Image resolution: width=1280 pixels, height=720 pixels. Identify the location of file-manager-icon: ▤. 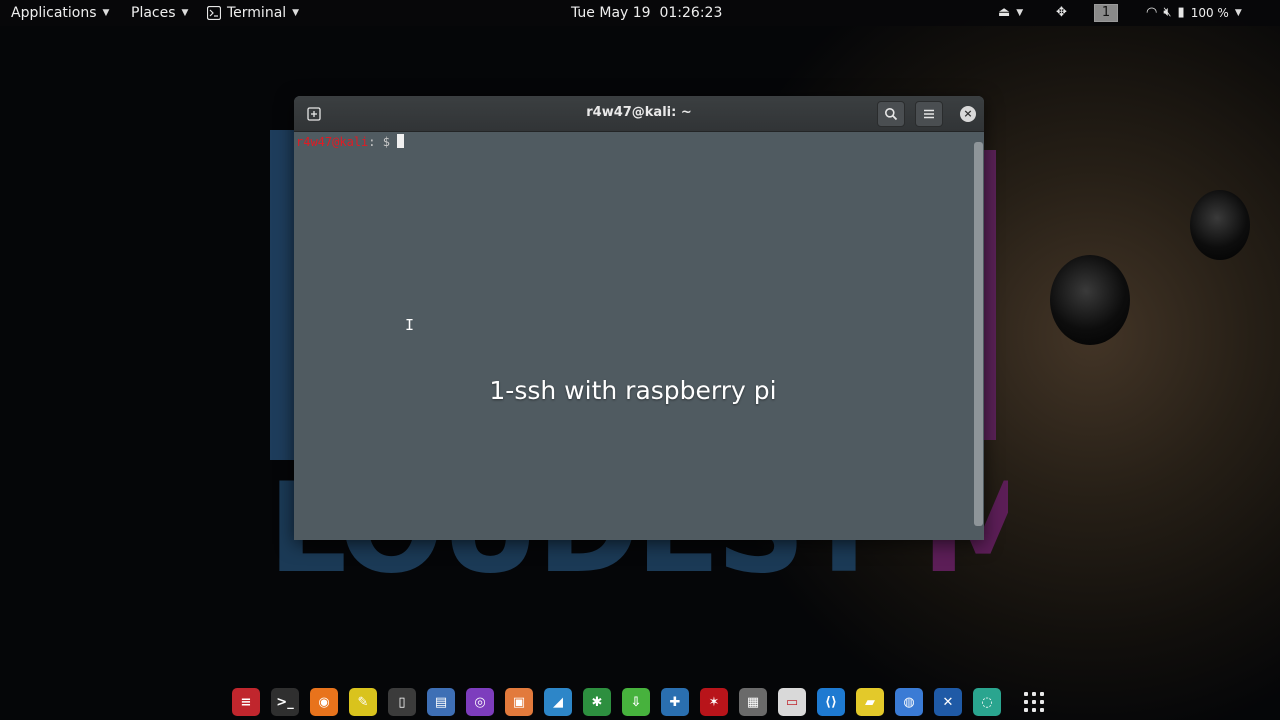
(441, 702).